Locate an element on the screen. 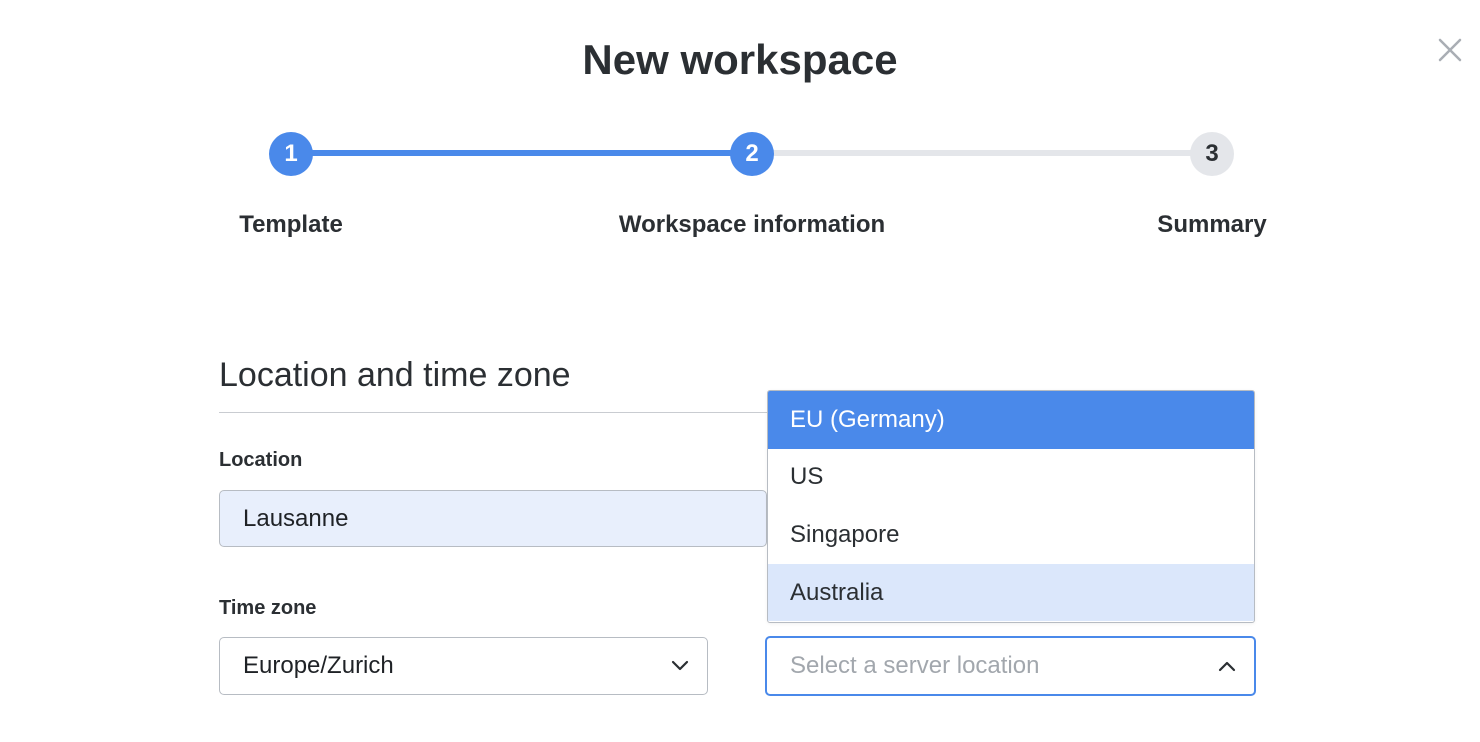 This screenshot has width=1480, height=742. chevron-down-icon is located at coordinates (680, 666).